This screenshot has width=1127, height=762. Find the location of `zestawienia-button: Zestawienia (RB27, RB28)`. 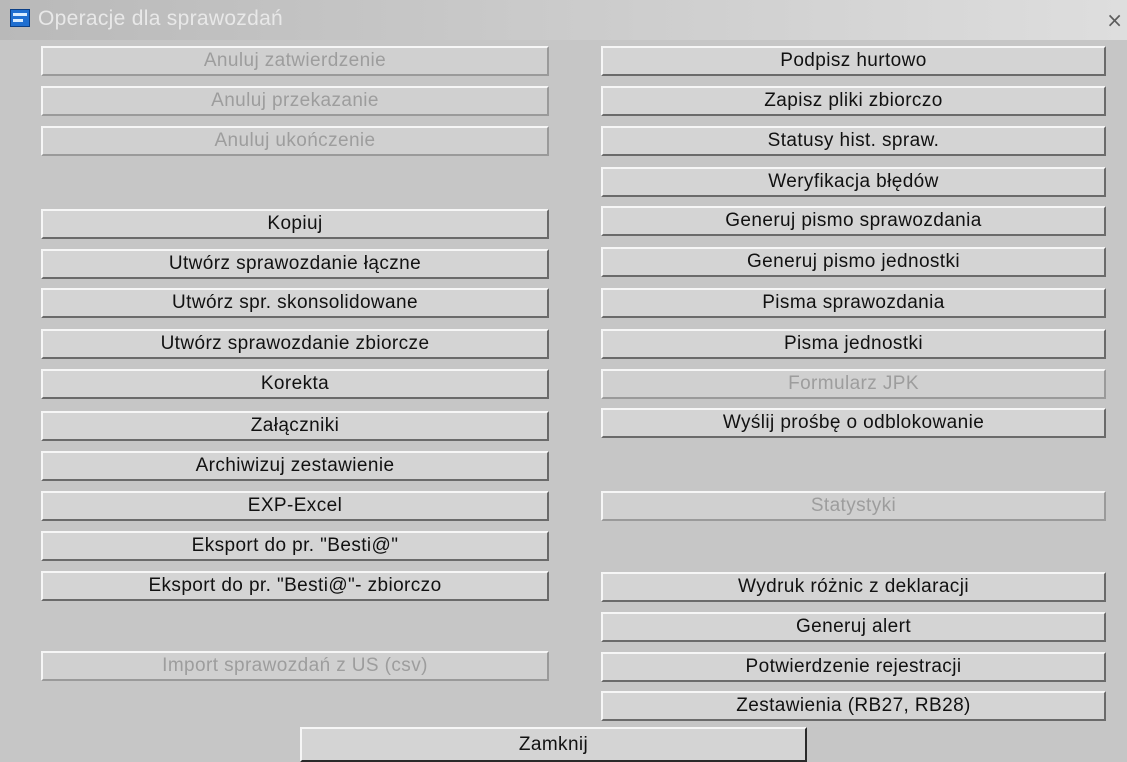

zestawienia-button: Zestawienia (RB27, RB28) is located at coordinates (853, 706).